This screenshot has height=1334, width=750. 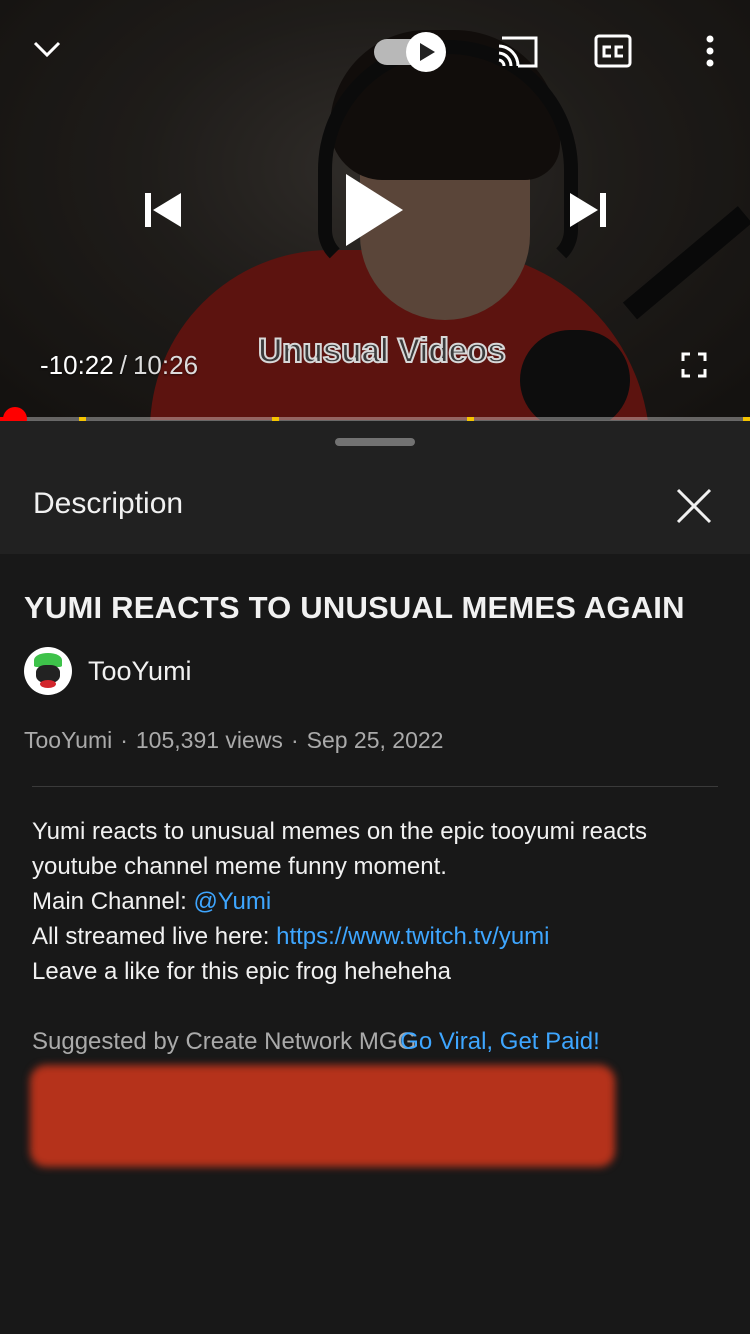 I want to click on sheet-header: Description, so click(x=375, y=487).